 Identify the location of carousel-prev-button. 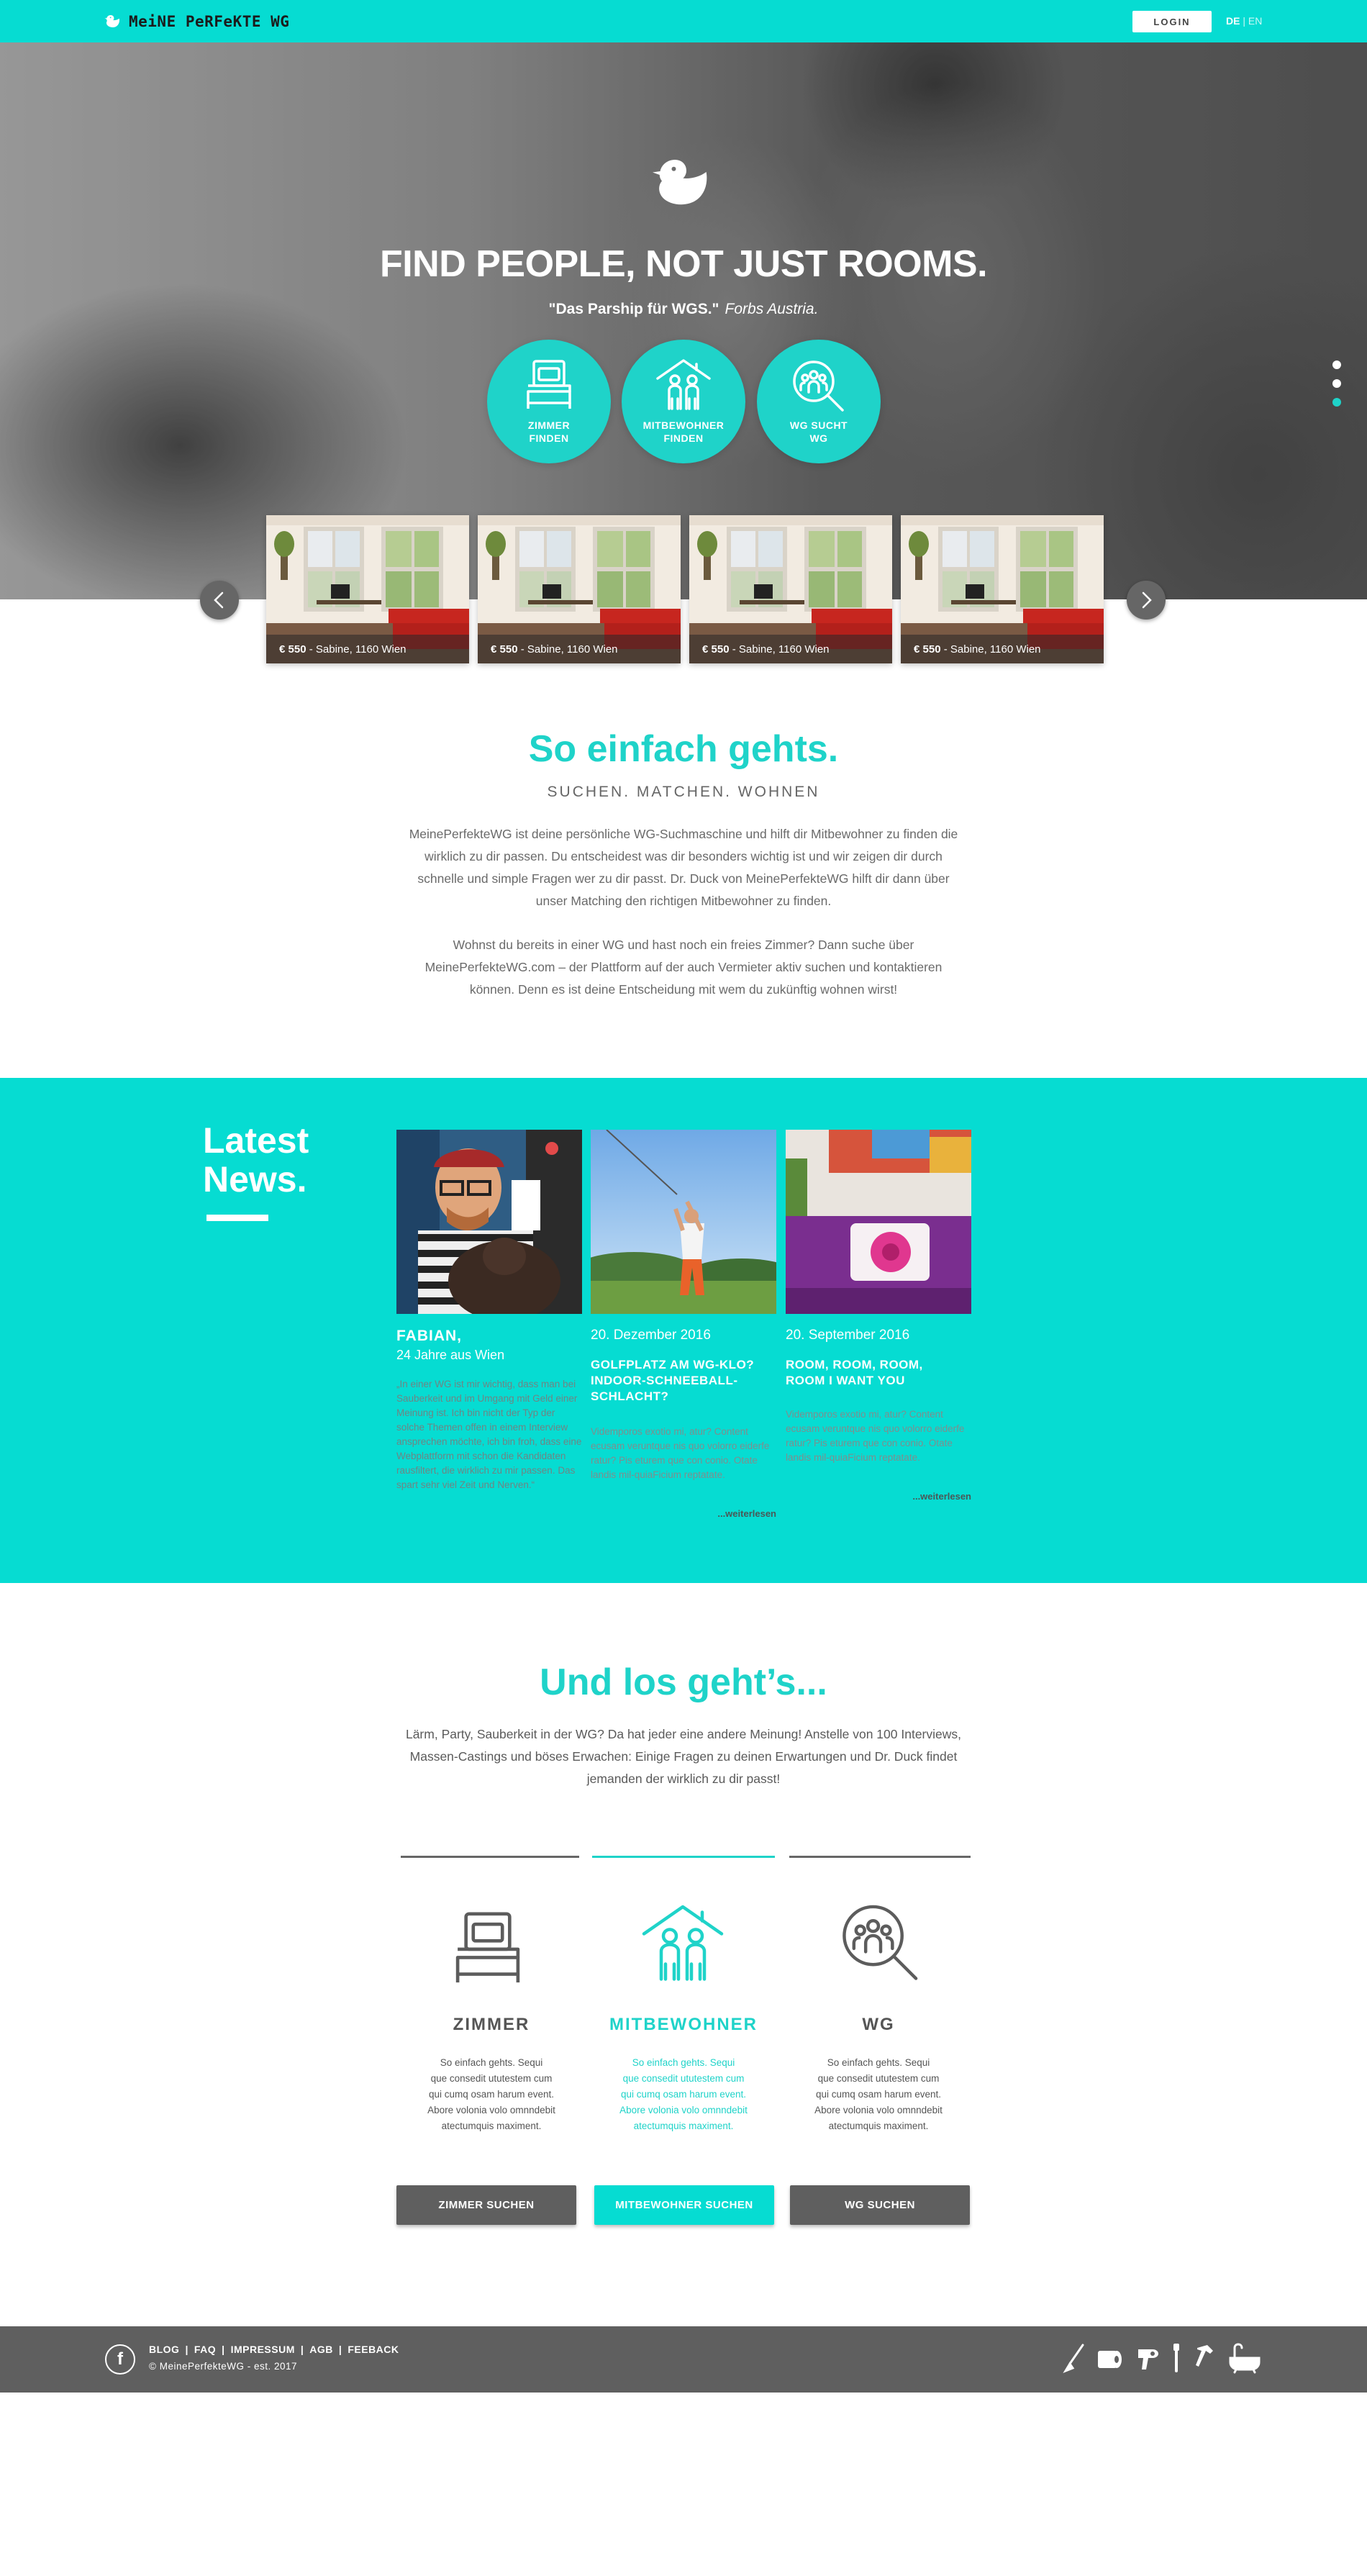
(219, 600).